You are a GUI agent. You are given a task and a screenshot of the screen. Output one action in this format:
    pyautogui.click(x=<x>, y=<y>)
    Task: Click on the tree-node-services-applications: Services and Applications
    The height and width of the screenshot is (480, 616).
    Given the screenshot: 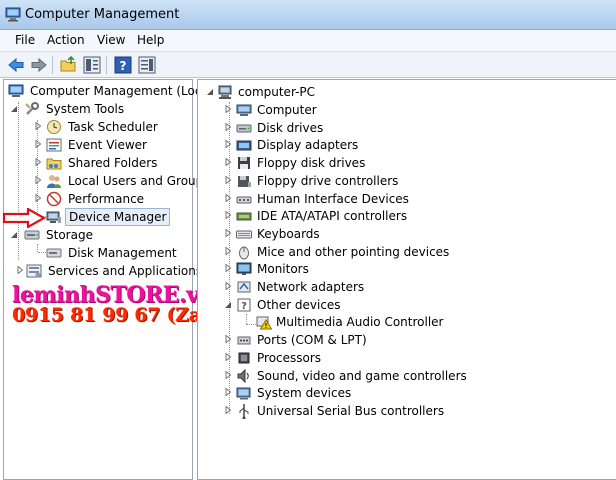 What is the action you would take?
    pyautogui.click(x=109, y=271)
    